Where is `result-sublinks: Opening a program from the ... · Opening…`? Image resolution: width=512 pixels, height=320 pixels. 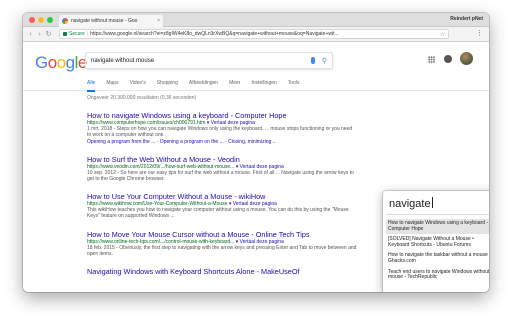 result-sublinks: Opening a program from the ... · Opening… is located at coordinates (222, 142).